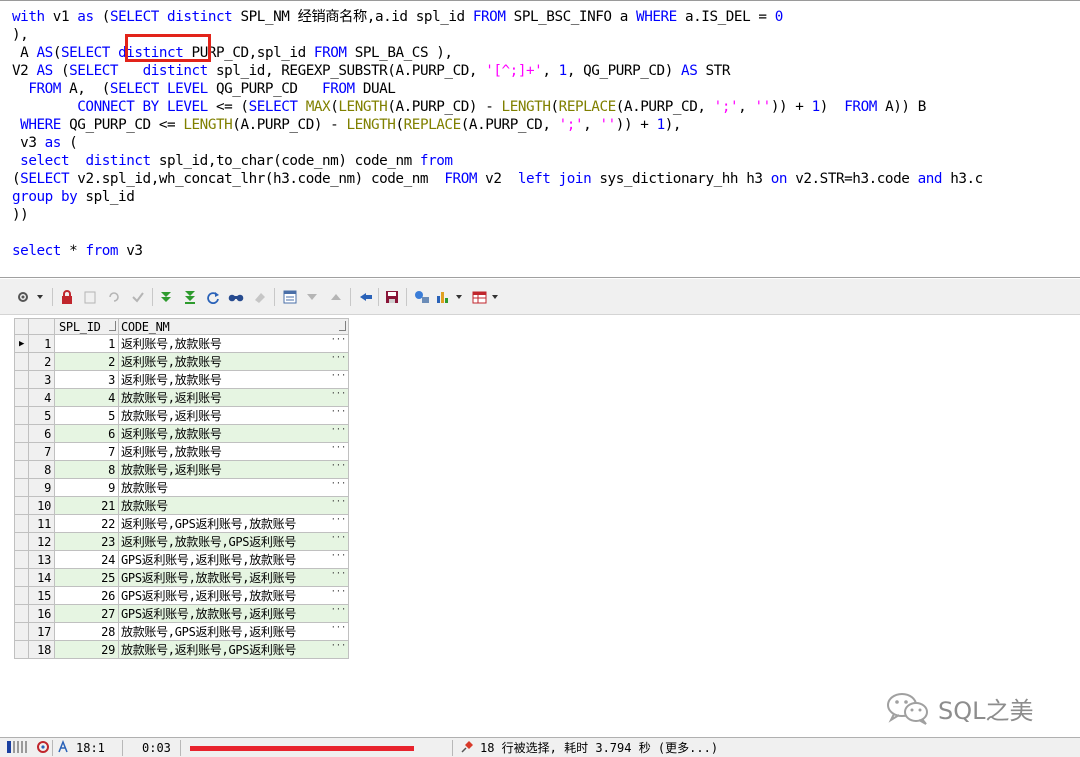 The height and width of the screenshot is (757, 1080). Describe the element at coordinates (41, 542) in the screenshot. I see `row-number: 12` at that location.